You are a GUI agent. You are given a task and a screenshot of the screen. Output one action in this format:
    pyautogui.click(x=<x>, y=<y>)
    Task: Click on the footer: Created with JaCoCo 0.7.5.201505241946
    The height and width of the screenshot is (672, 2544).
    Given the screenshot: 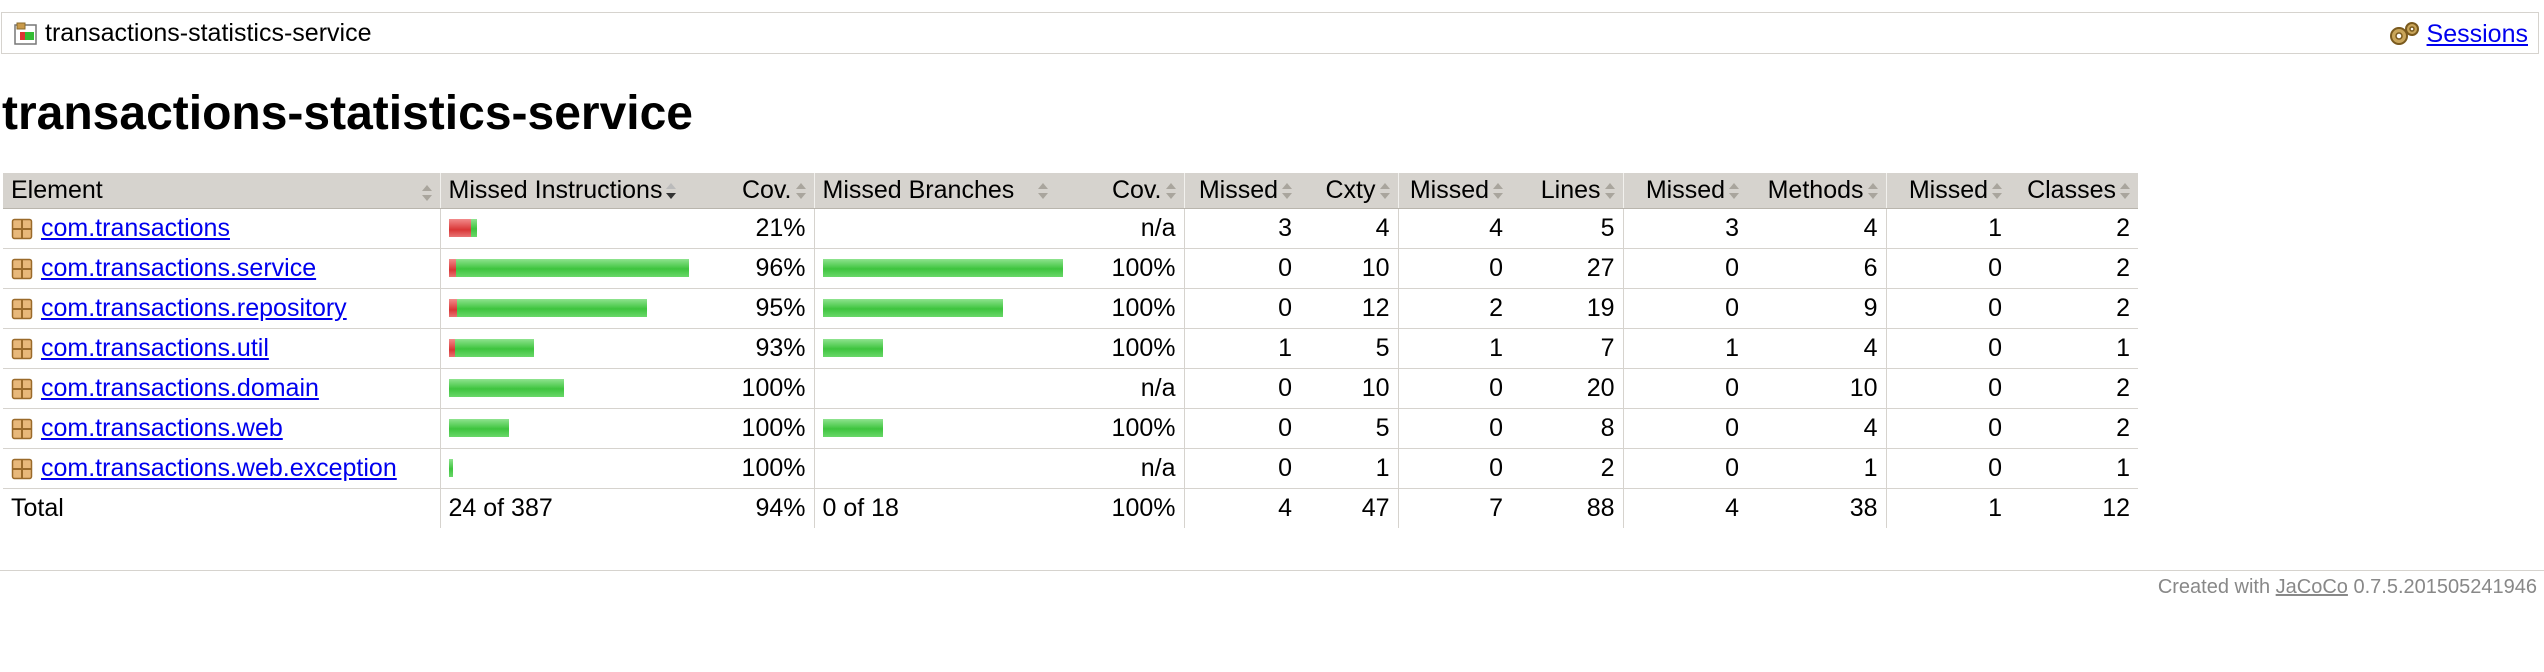 What is the action you would take?
    pyautogui.click(x=2347, y=587)
    